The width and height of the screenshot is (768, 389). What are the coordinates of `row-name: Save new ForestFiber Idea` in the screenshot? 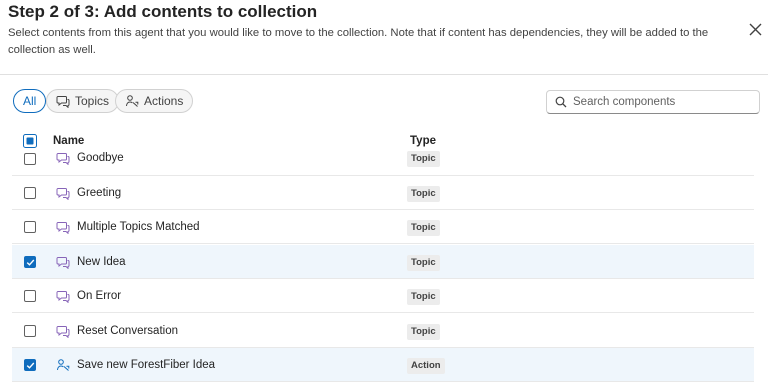 It's located at (146, 365).